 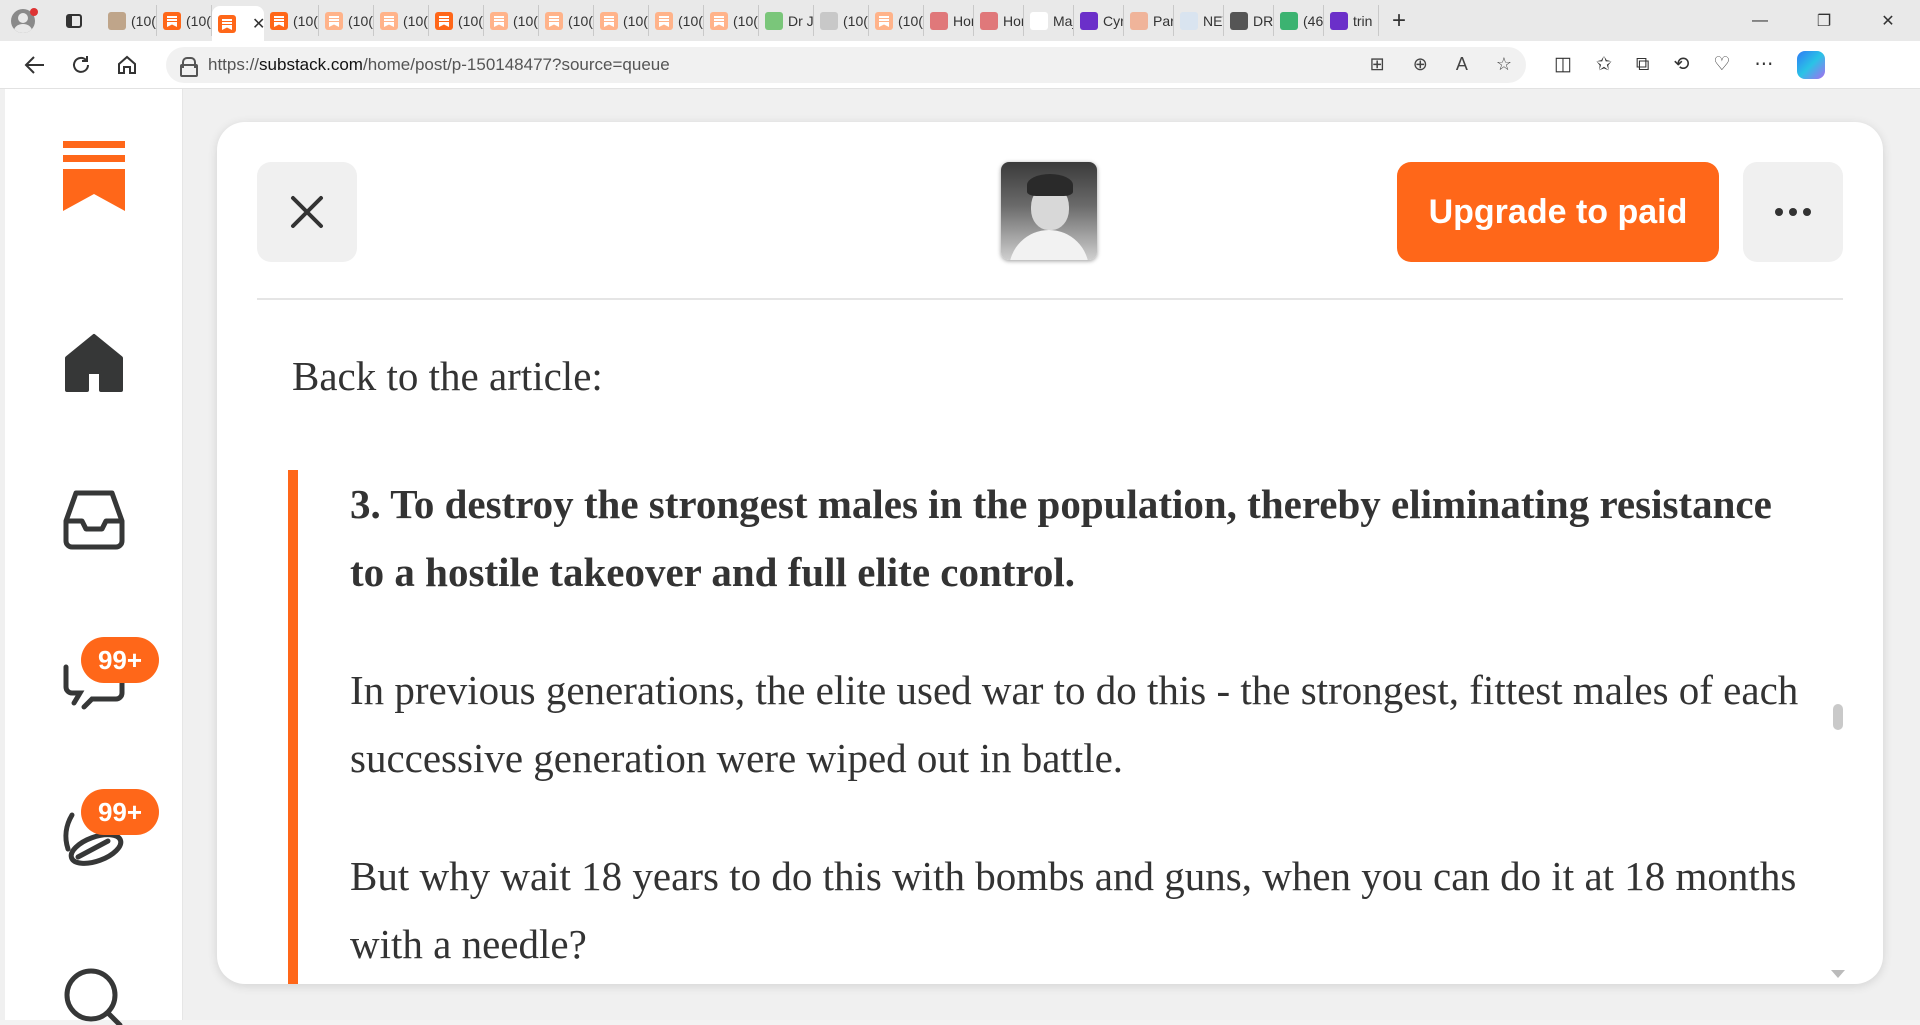 What do you see at coordinates (1760, 20) in the screenshot?
I see `minimize-button: —` at bounding box center [1760, 20].